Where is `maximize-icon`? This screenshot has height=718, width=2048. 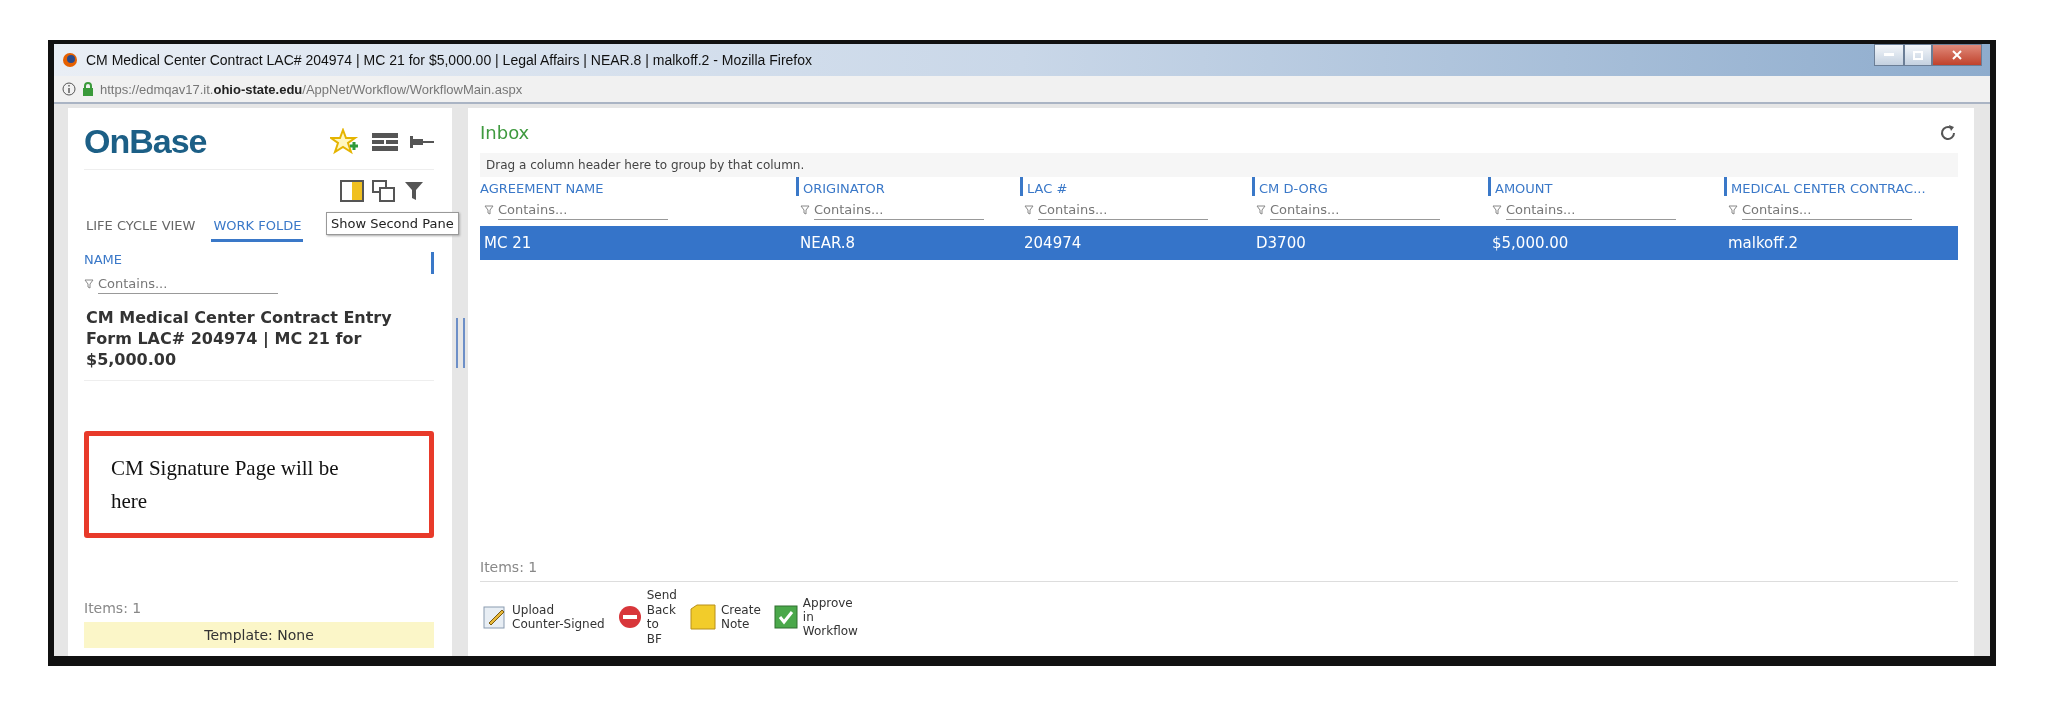 maximize-icon is located at coordinates (1918, 55).